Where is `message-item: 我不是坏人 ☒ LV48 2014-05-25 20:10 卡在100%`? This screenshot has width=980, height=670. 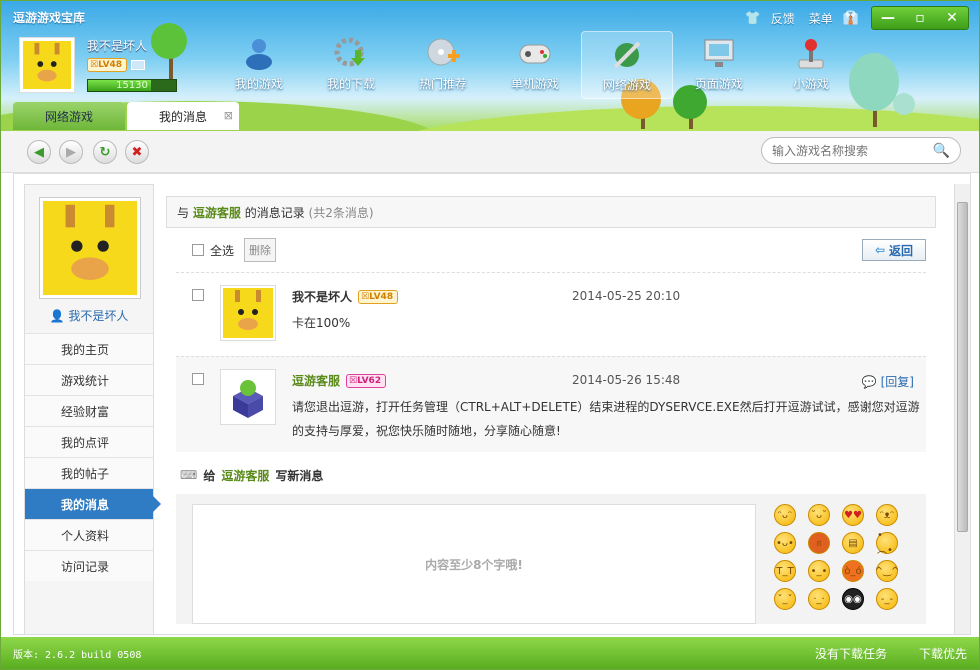 message-item: 我不是坏人 ☒ LV48 2014-05-25 20:10 卡在100% is located at coordinates (551, 314).